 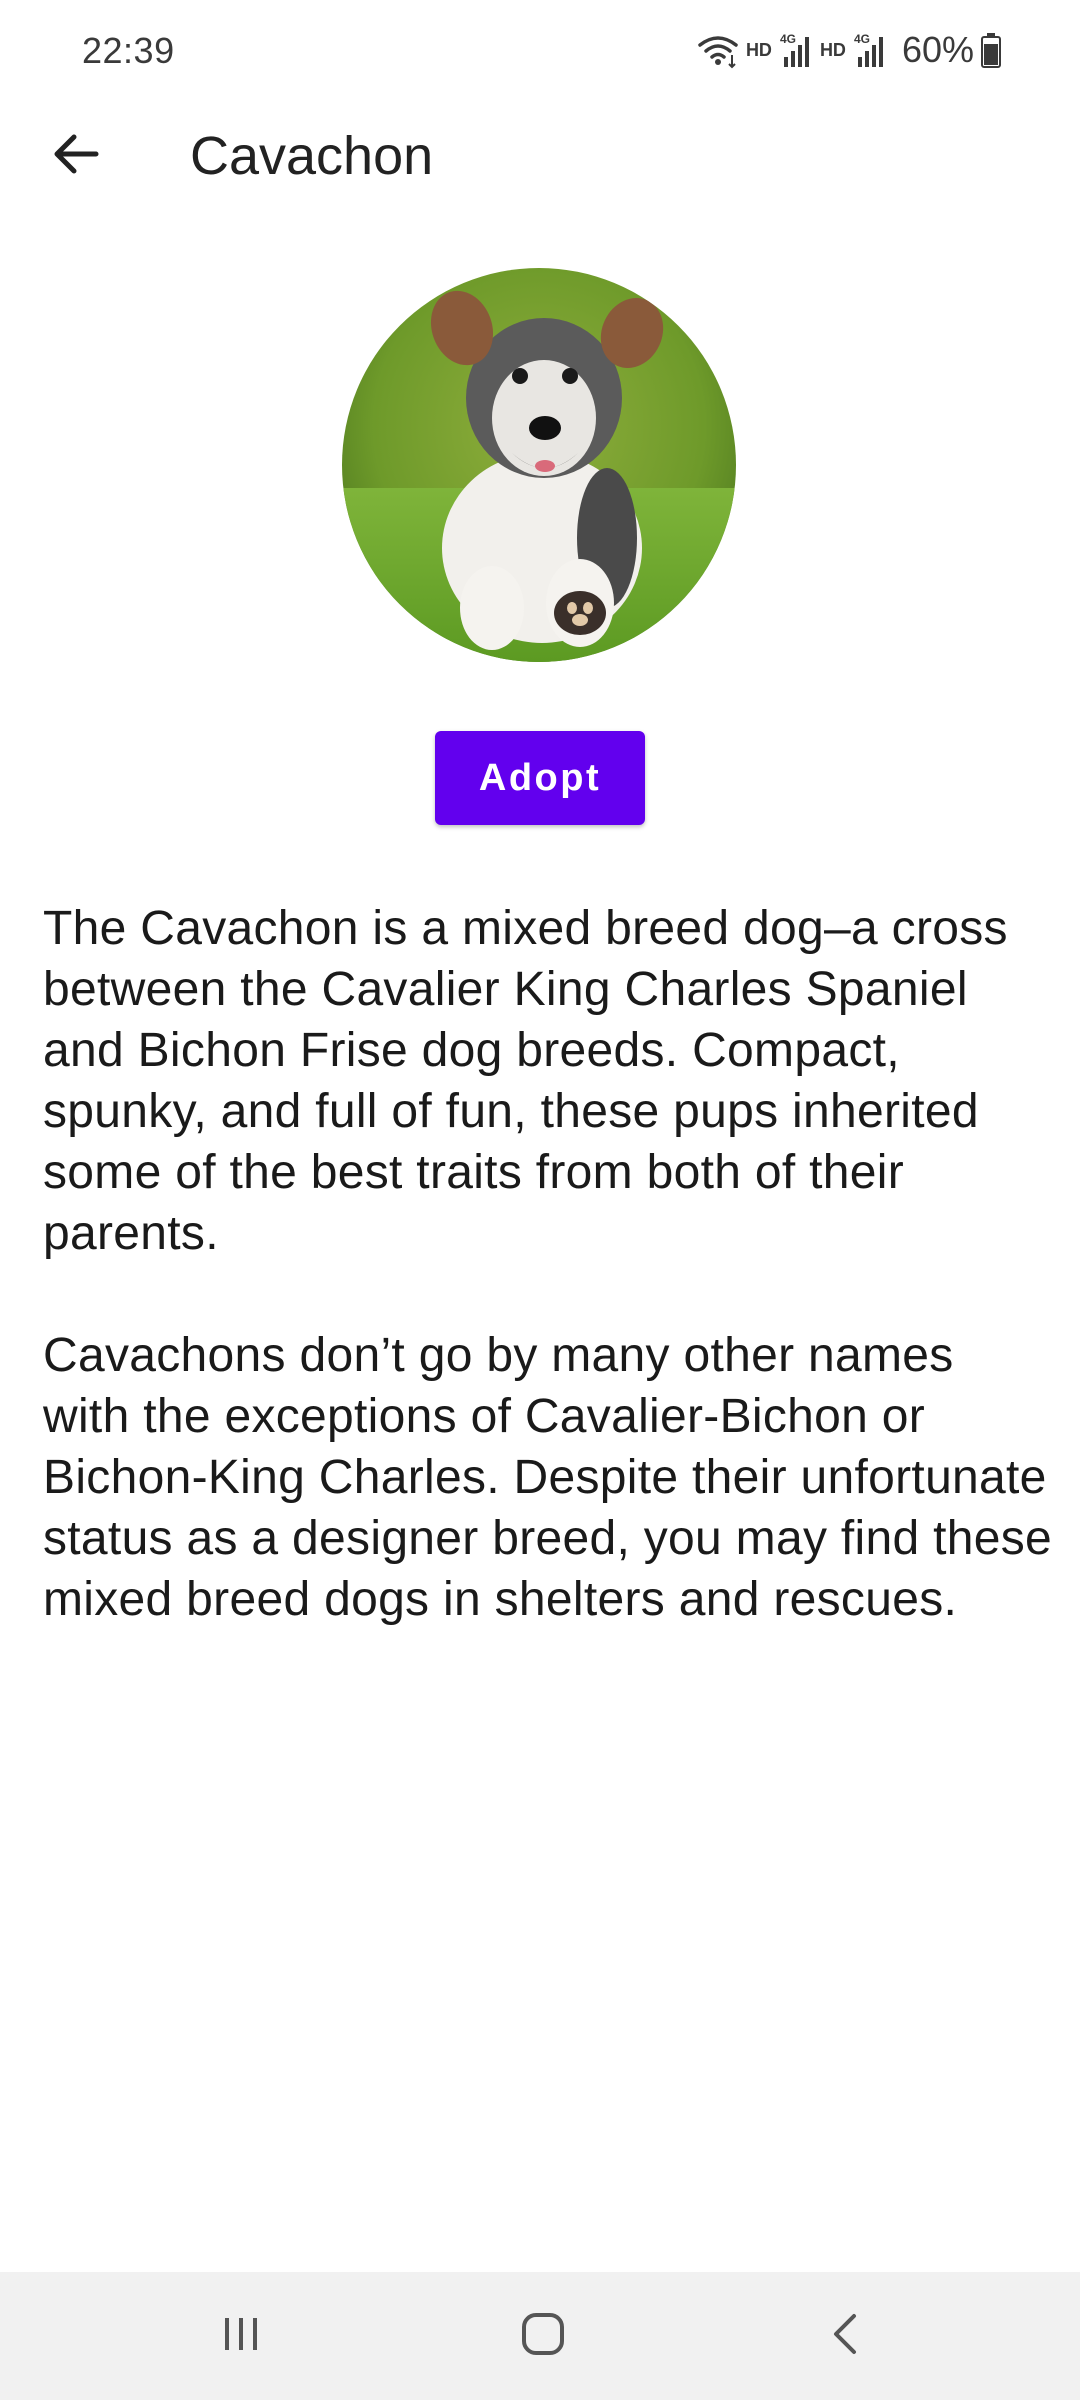 What do you see at coordinates (540, 778) in the screenshot?
I see `adopt-button: Adopt` at bounding box center [540, 778].